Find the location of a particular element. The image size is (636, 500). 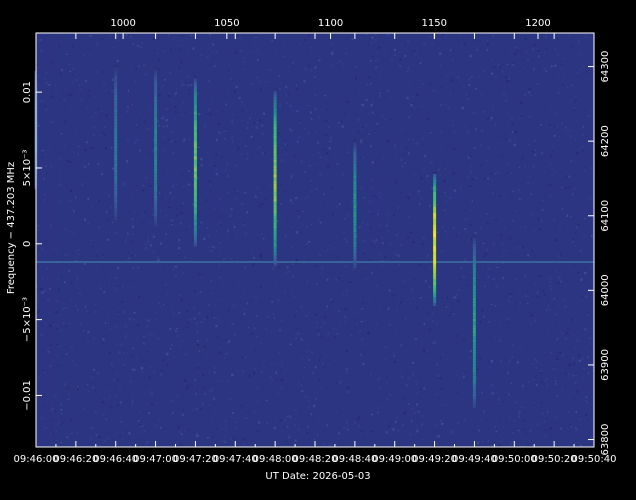

y-right-tick-label: 63800 is located at coordinates (605, 440).